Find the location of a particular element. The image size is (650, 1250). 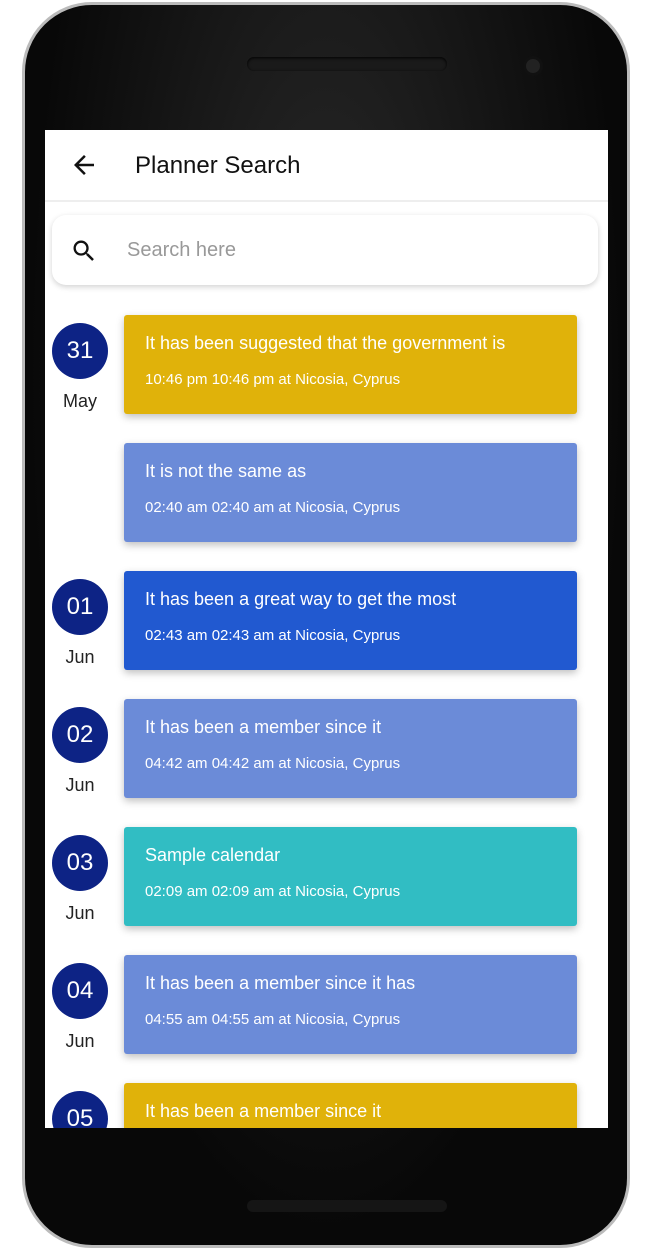

event-title: Sample calendar is located at coordinates (213, 855).